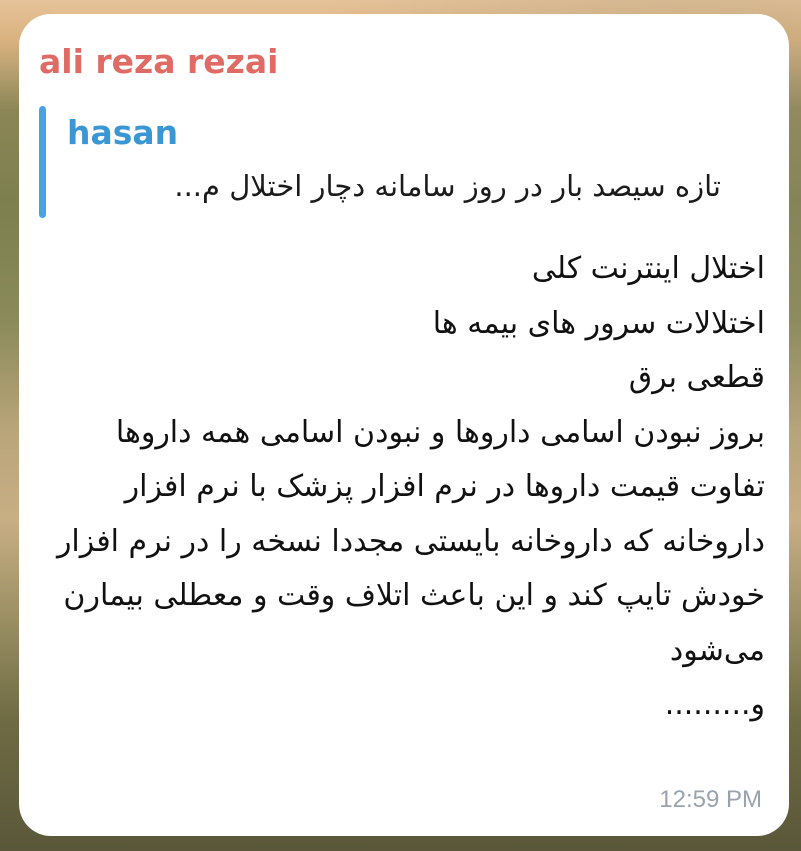 The height and width of the screenshot is (851, 801). Describe the element at coordinates (598, 323) in the screenshot. I see `message-line: اختلالات سرور های بیمه ها` at that location.